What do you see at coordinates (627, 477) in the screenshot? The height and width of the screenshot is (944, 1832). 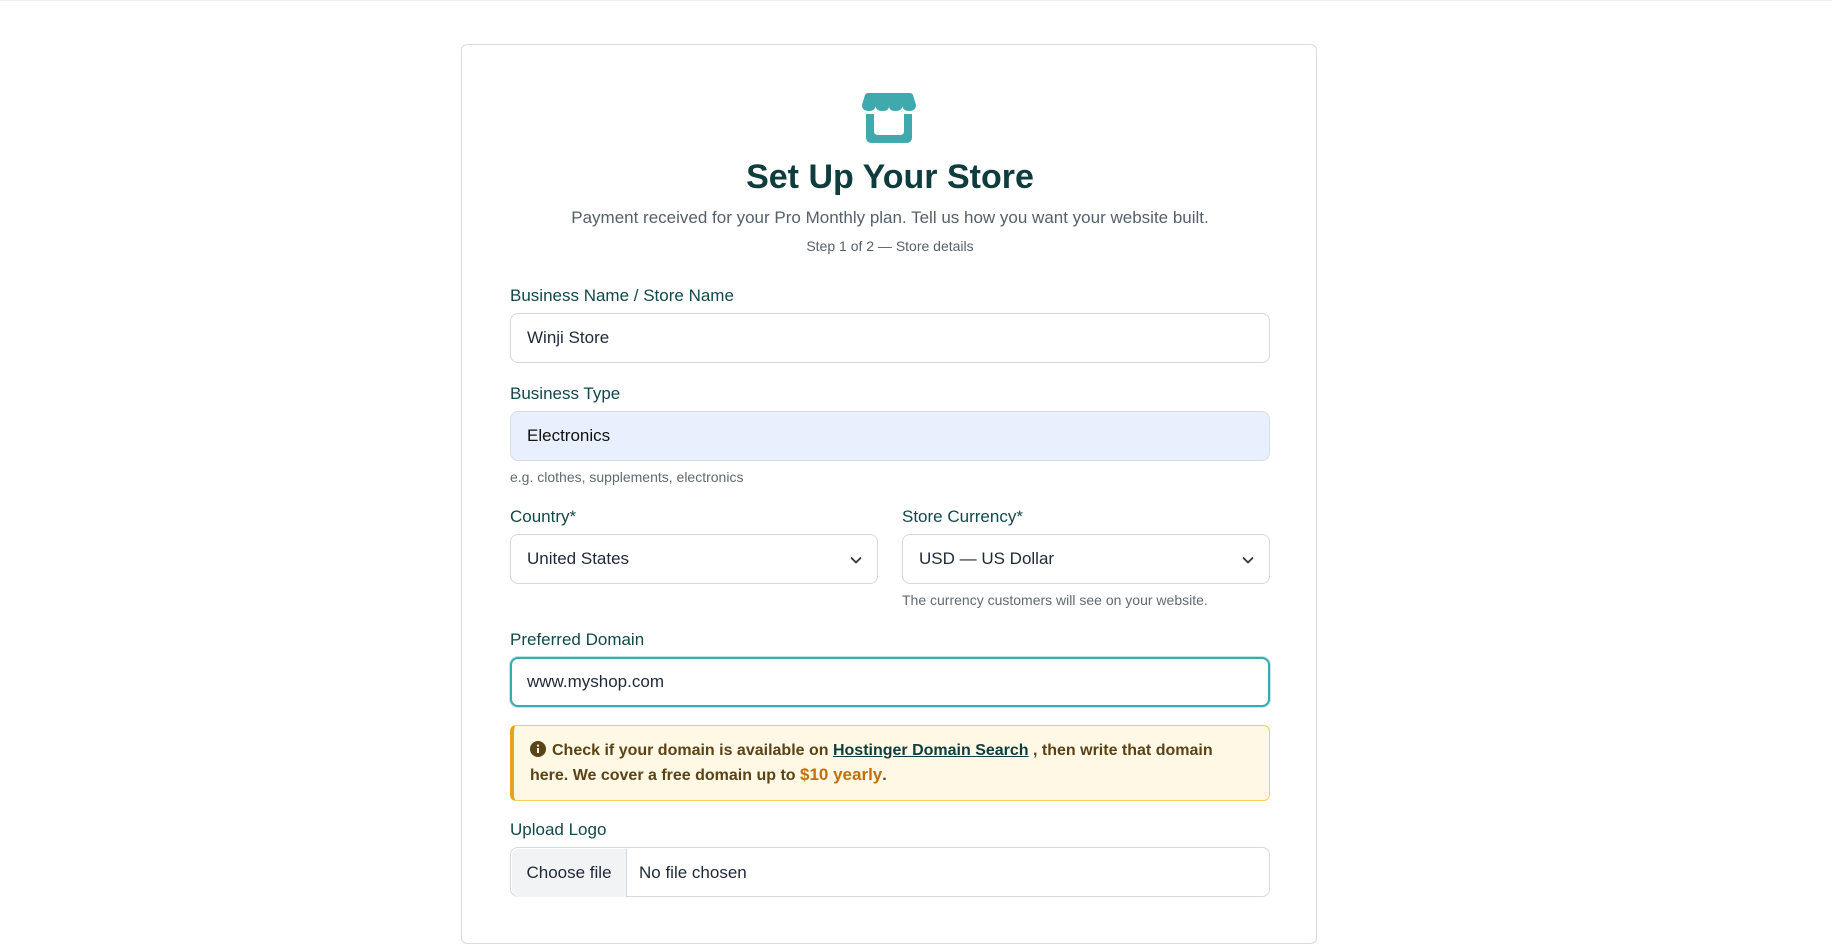 I see `business-type-help: e.g. clothes, supplements, electronics` at bounding box center [627, 477].